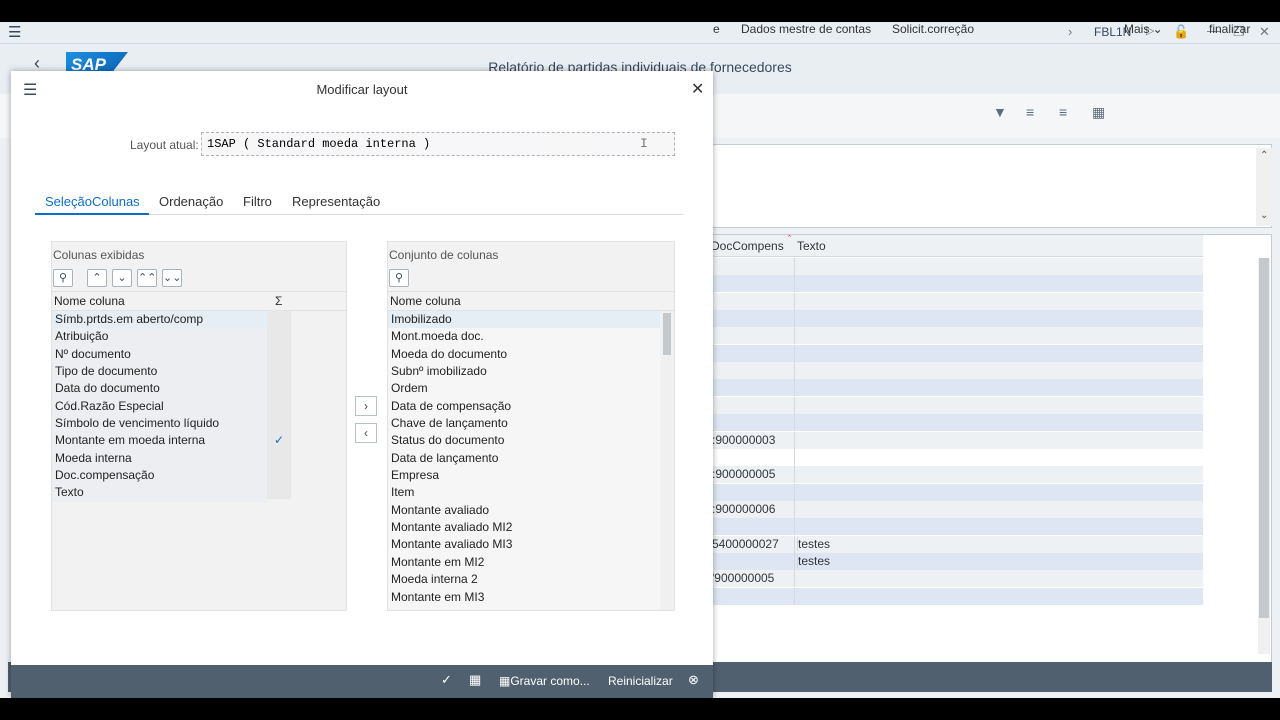 This screenshot has height=720, width=1280. What do you see at coordinates (1264, 155) in the screenshot?
I see `scroll-up-icon: ⌃` at bounding box center [1264, 155].